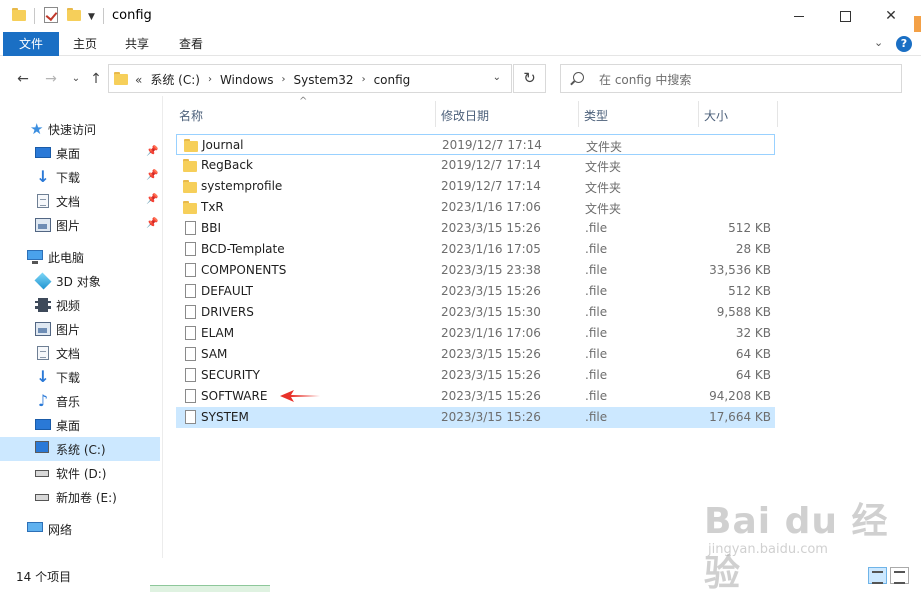  Describe the element at coordinates (80, 425) in the screenshot. I see `sidebar-item-desktop-pc: 桌面` at that location.